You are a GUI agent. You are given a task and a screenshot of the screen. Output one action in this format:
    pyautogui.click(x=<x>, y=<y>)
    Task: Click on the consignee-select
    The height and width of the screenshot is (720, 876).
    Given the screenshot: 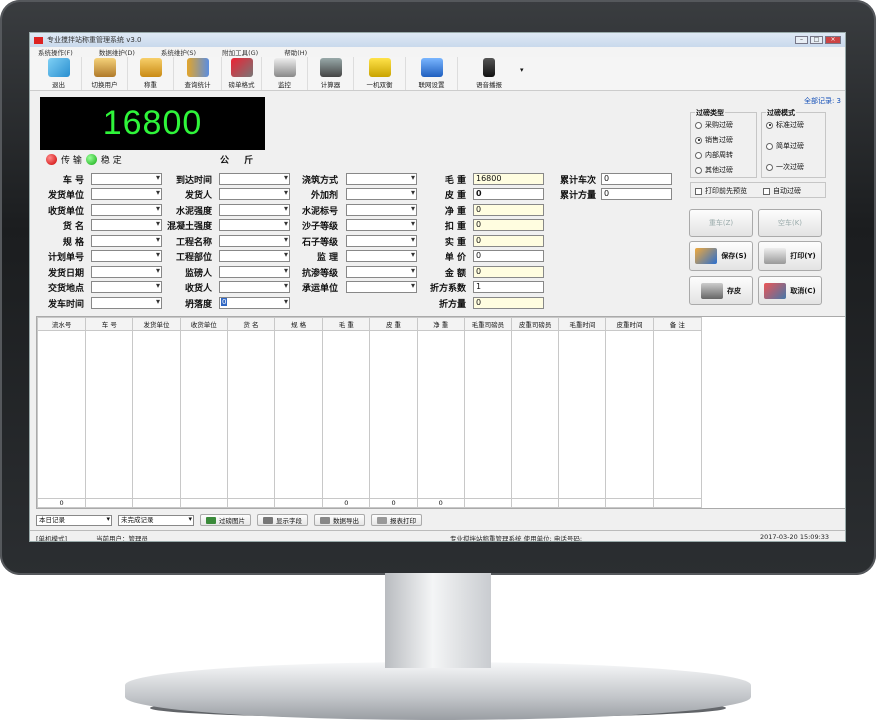 What is the action you would take?
    pyautogui.click(x=254, y=287)
    